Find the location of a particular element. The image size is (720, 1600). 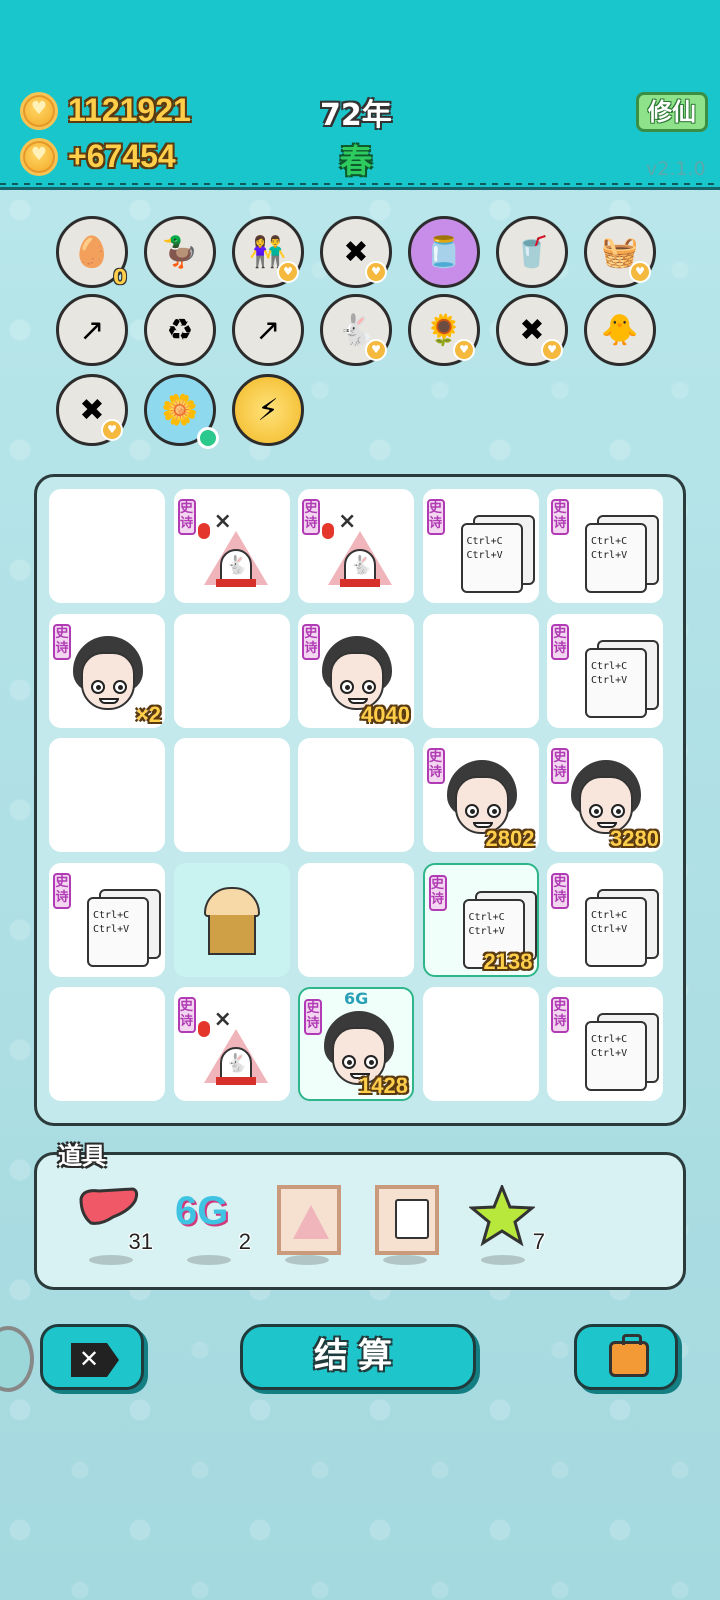

liver-icon is located at coordinates (109, 1206).